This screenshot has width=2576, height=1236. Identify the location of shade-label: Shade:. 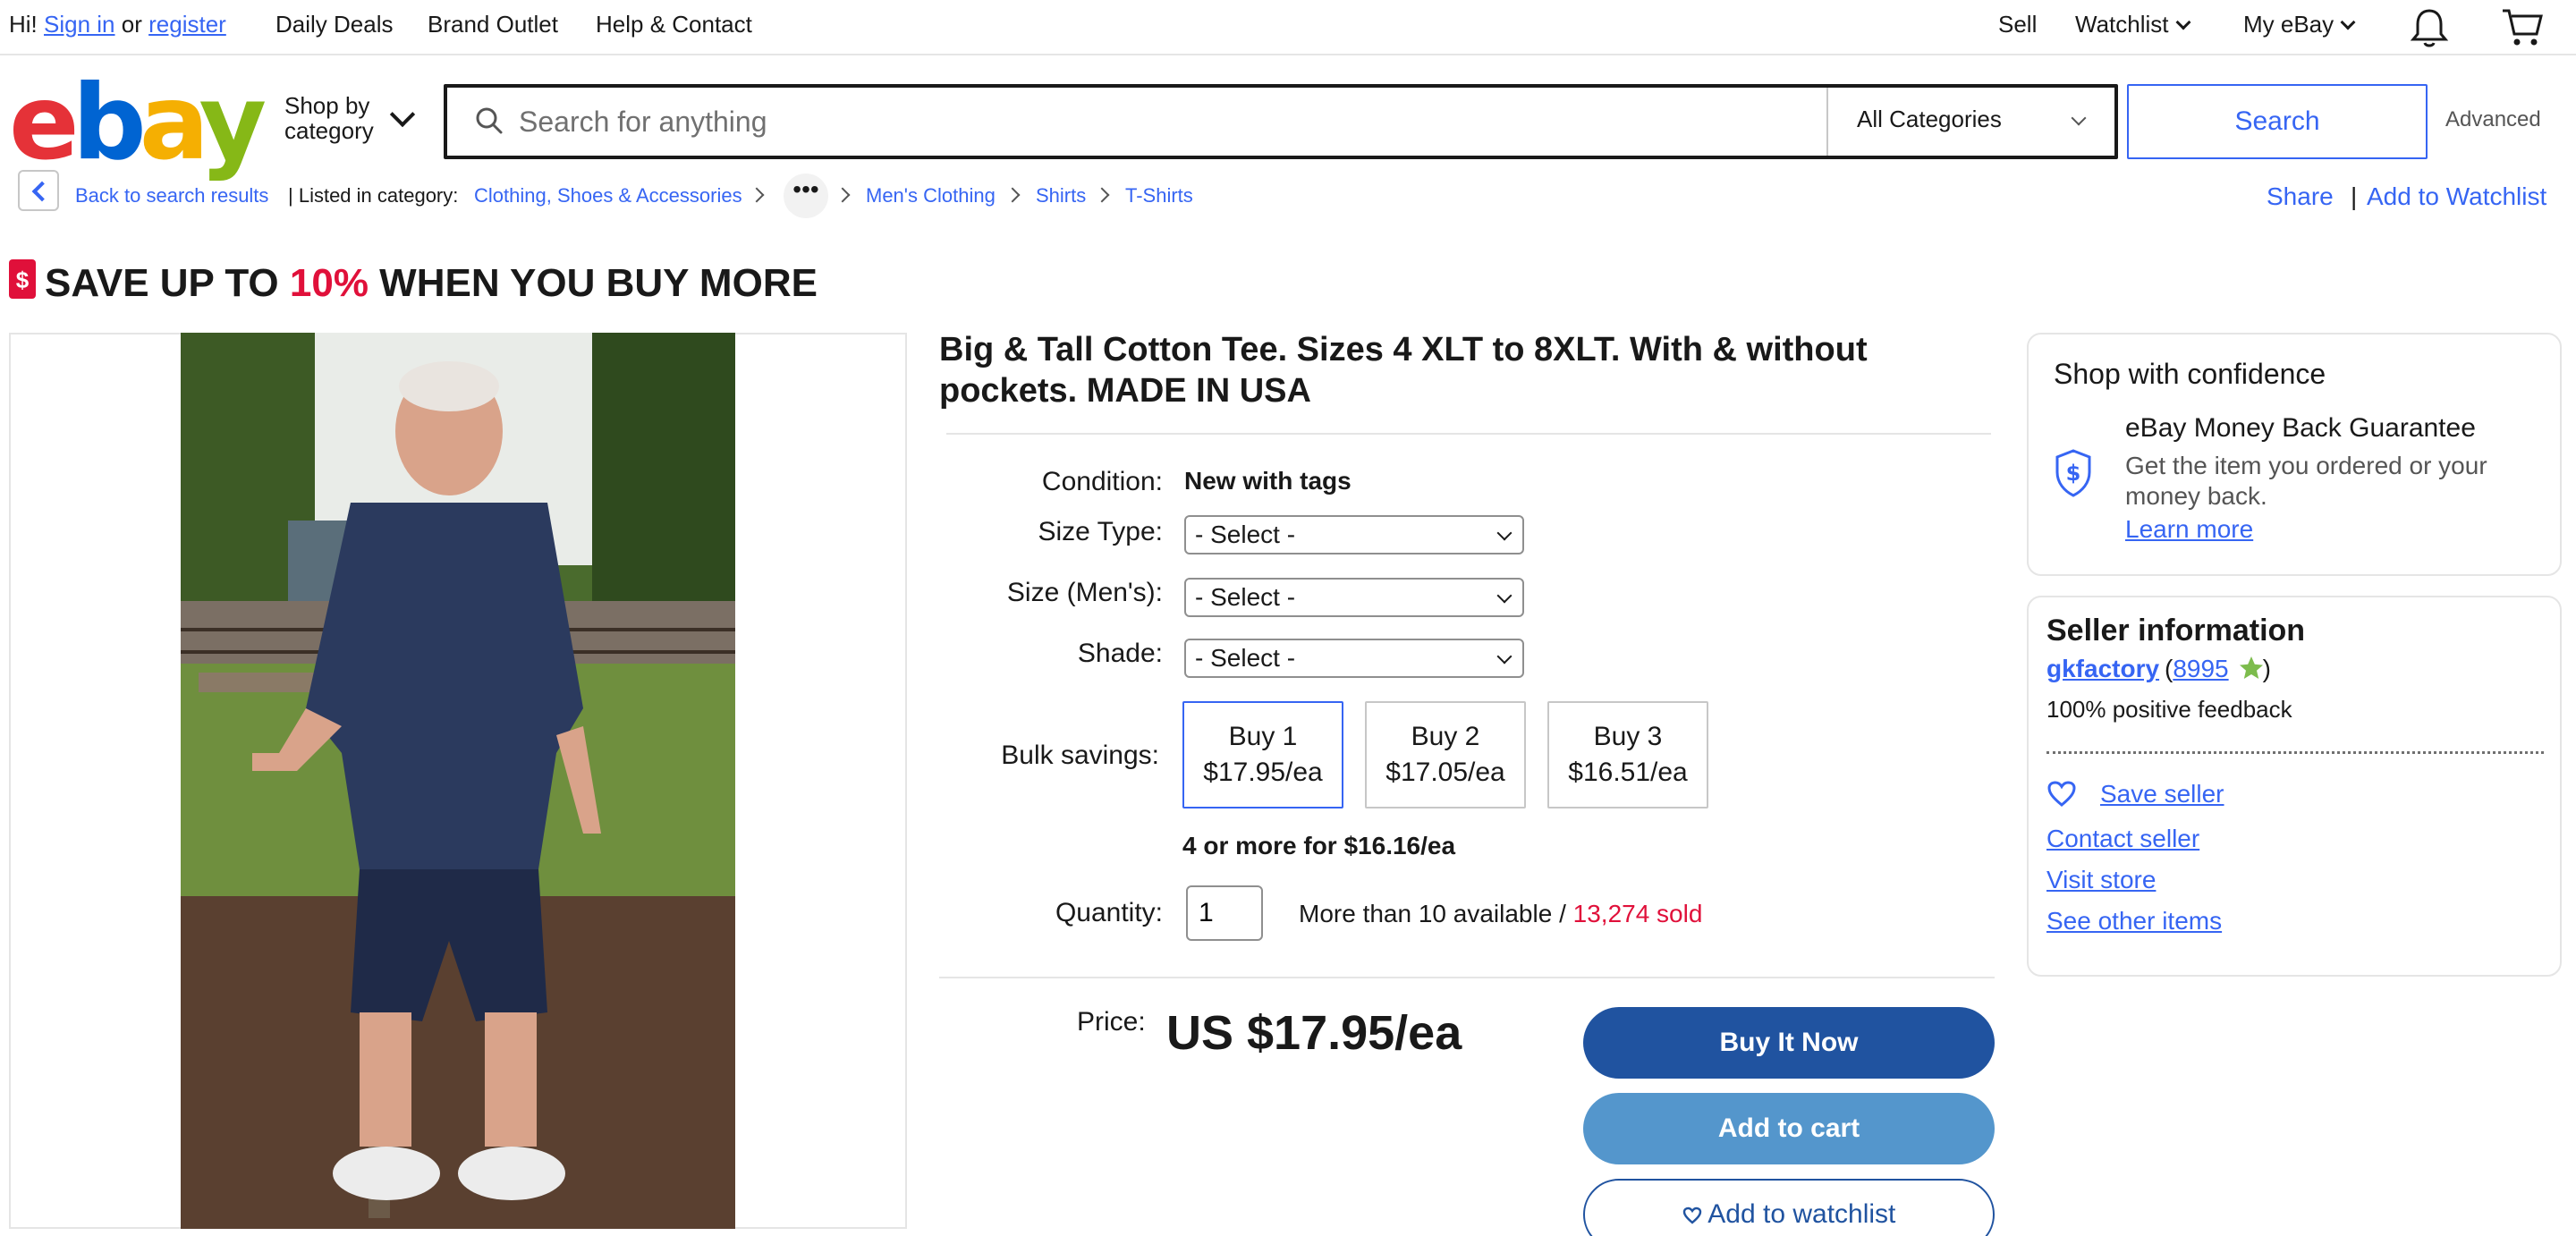
(1120, 654).